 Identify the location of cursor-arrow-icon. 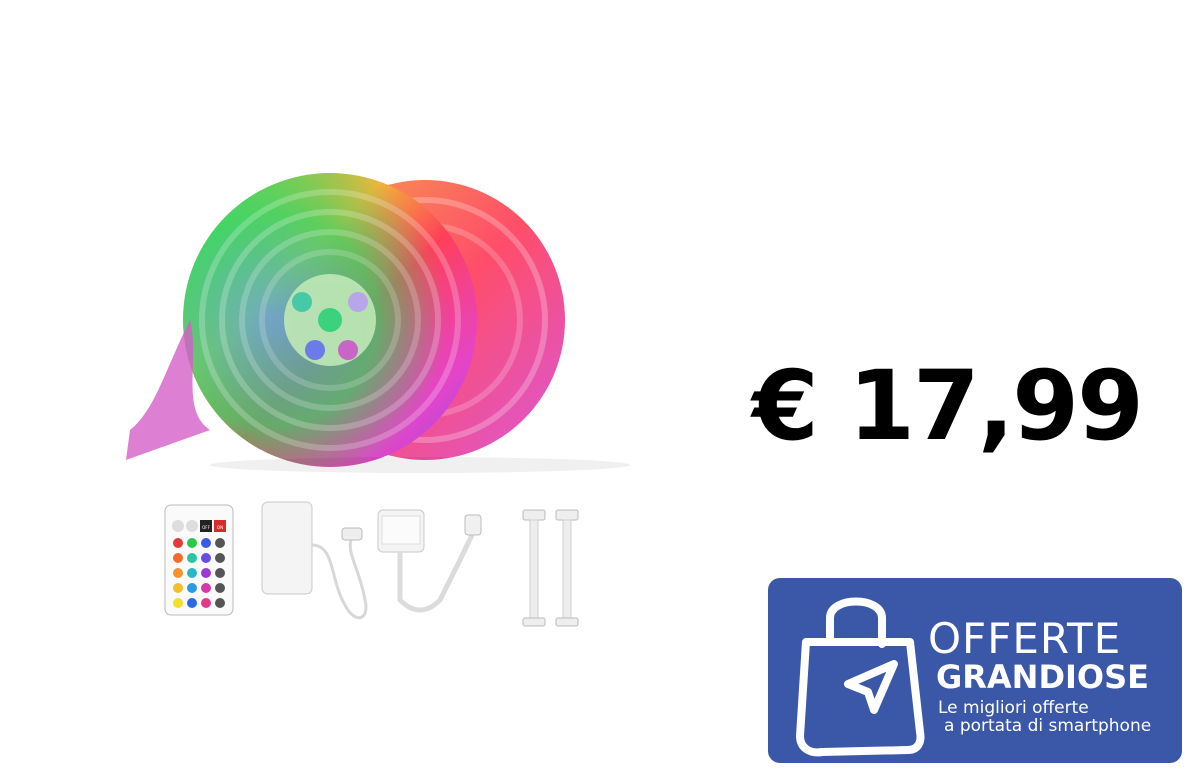
(871, 687).